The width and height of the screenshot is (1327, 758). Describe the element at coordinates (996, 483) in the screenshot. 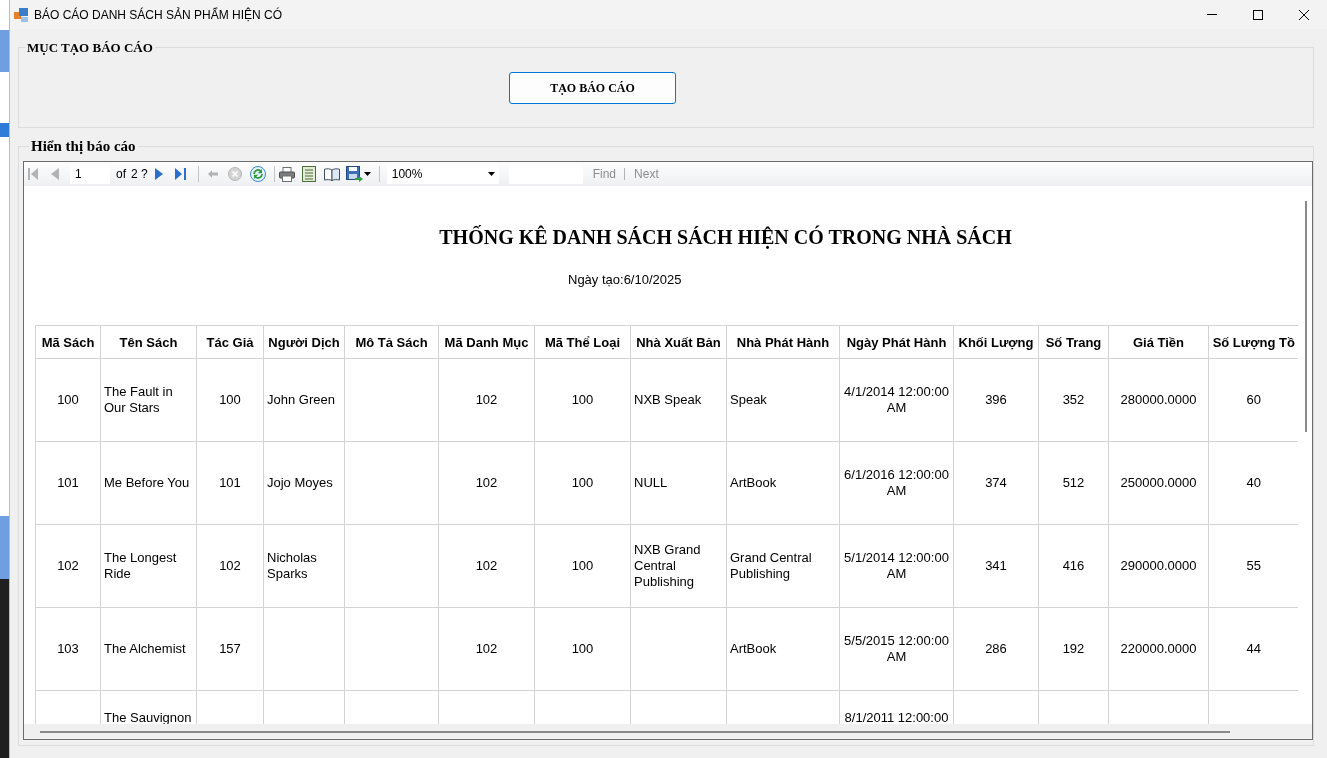

I see `table-cell: 374` at that location.